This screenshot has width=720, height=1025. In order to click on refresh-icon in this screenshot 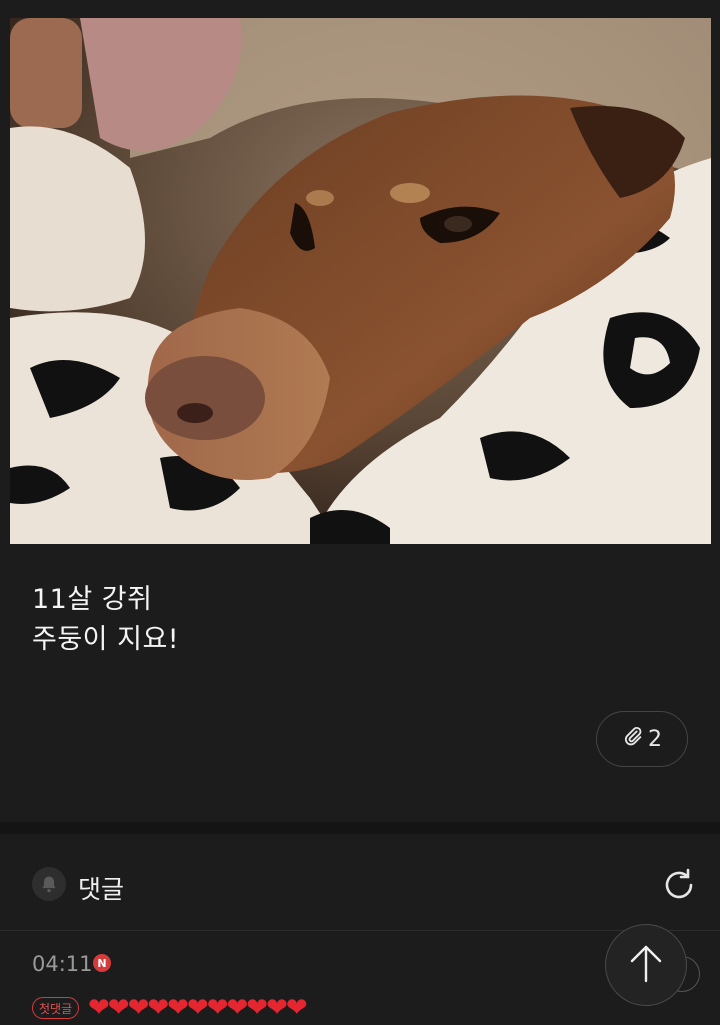, I will do `click(679, 885)`.